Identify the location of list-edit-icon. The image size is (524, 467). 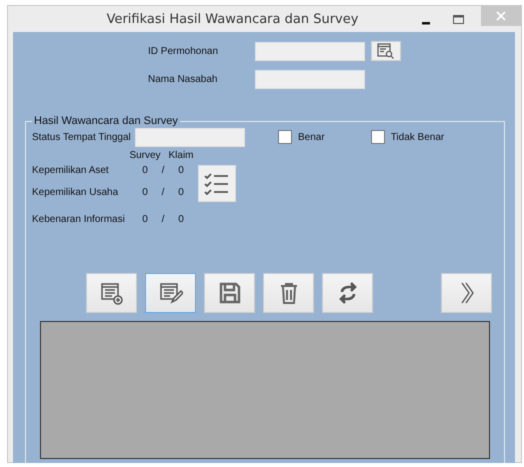
(170, 293).